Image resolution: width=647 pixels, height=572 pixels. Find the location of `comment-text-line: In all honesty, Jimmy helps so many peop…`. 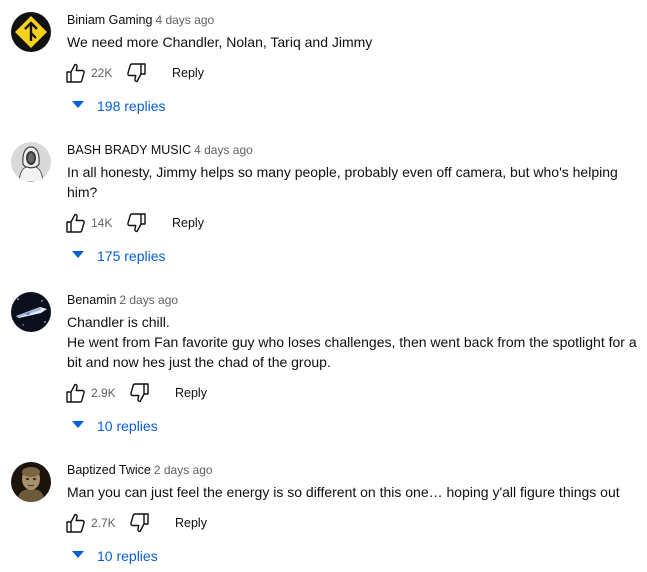

comment-text-line: In all honesty, Jimmy helps so many peop… is located at coordinates (342, 172).